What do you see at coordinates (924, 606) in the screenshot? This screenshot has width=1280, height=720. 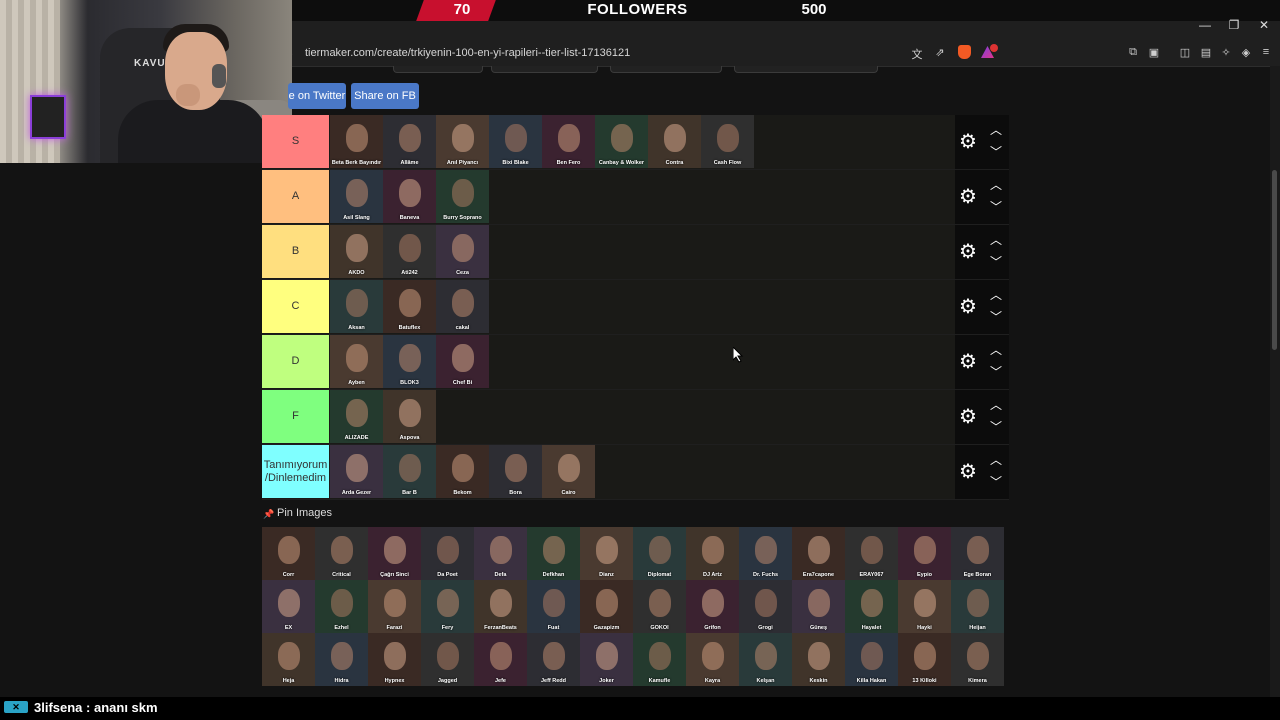 I see `pool-tile: Hayki` at bounding box center [924, 606].